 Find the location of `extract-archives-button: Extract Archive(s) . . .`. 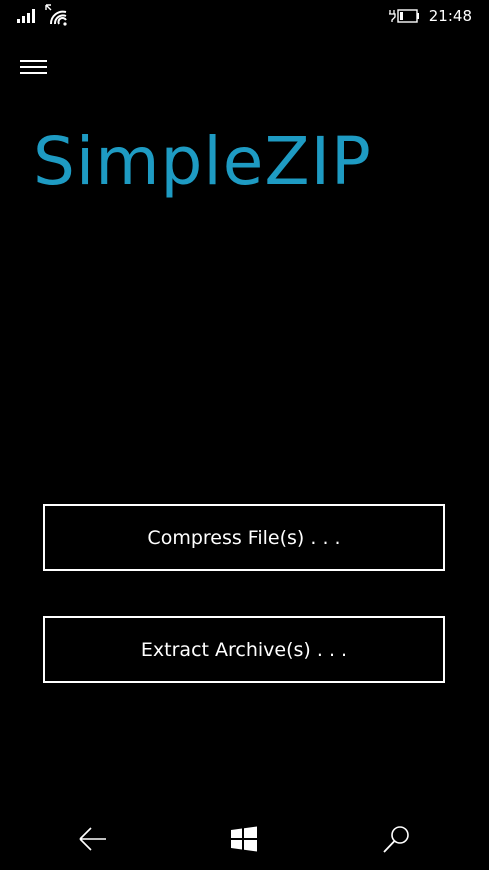

extract-archives-button: Extract Archive(s) . . . is located at coordinates (244, 649).